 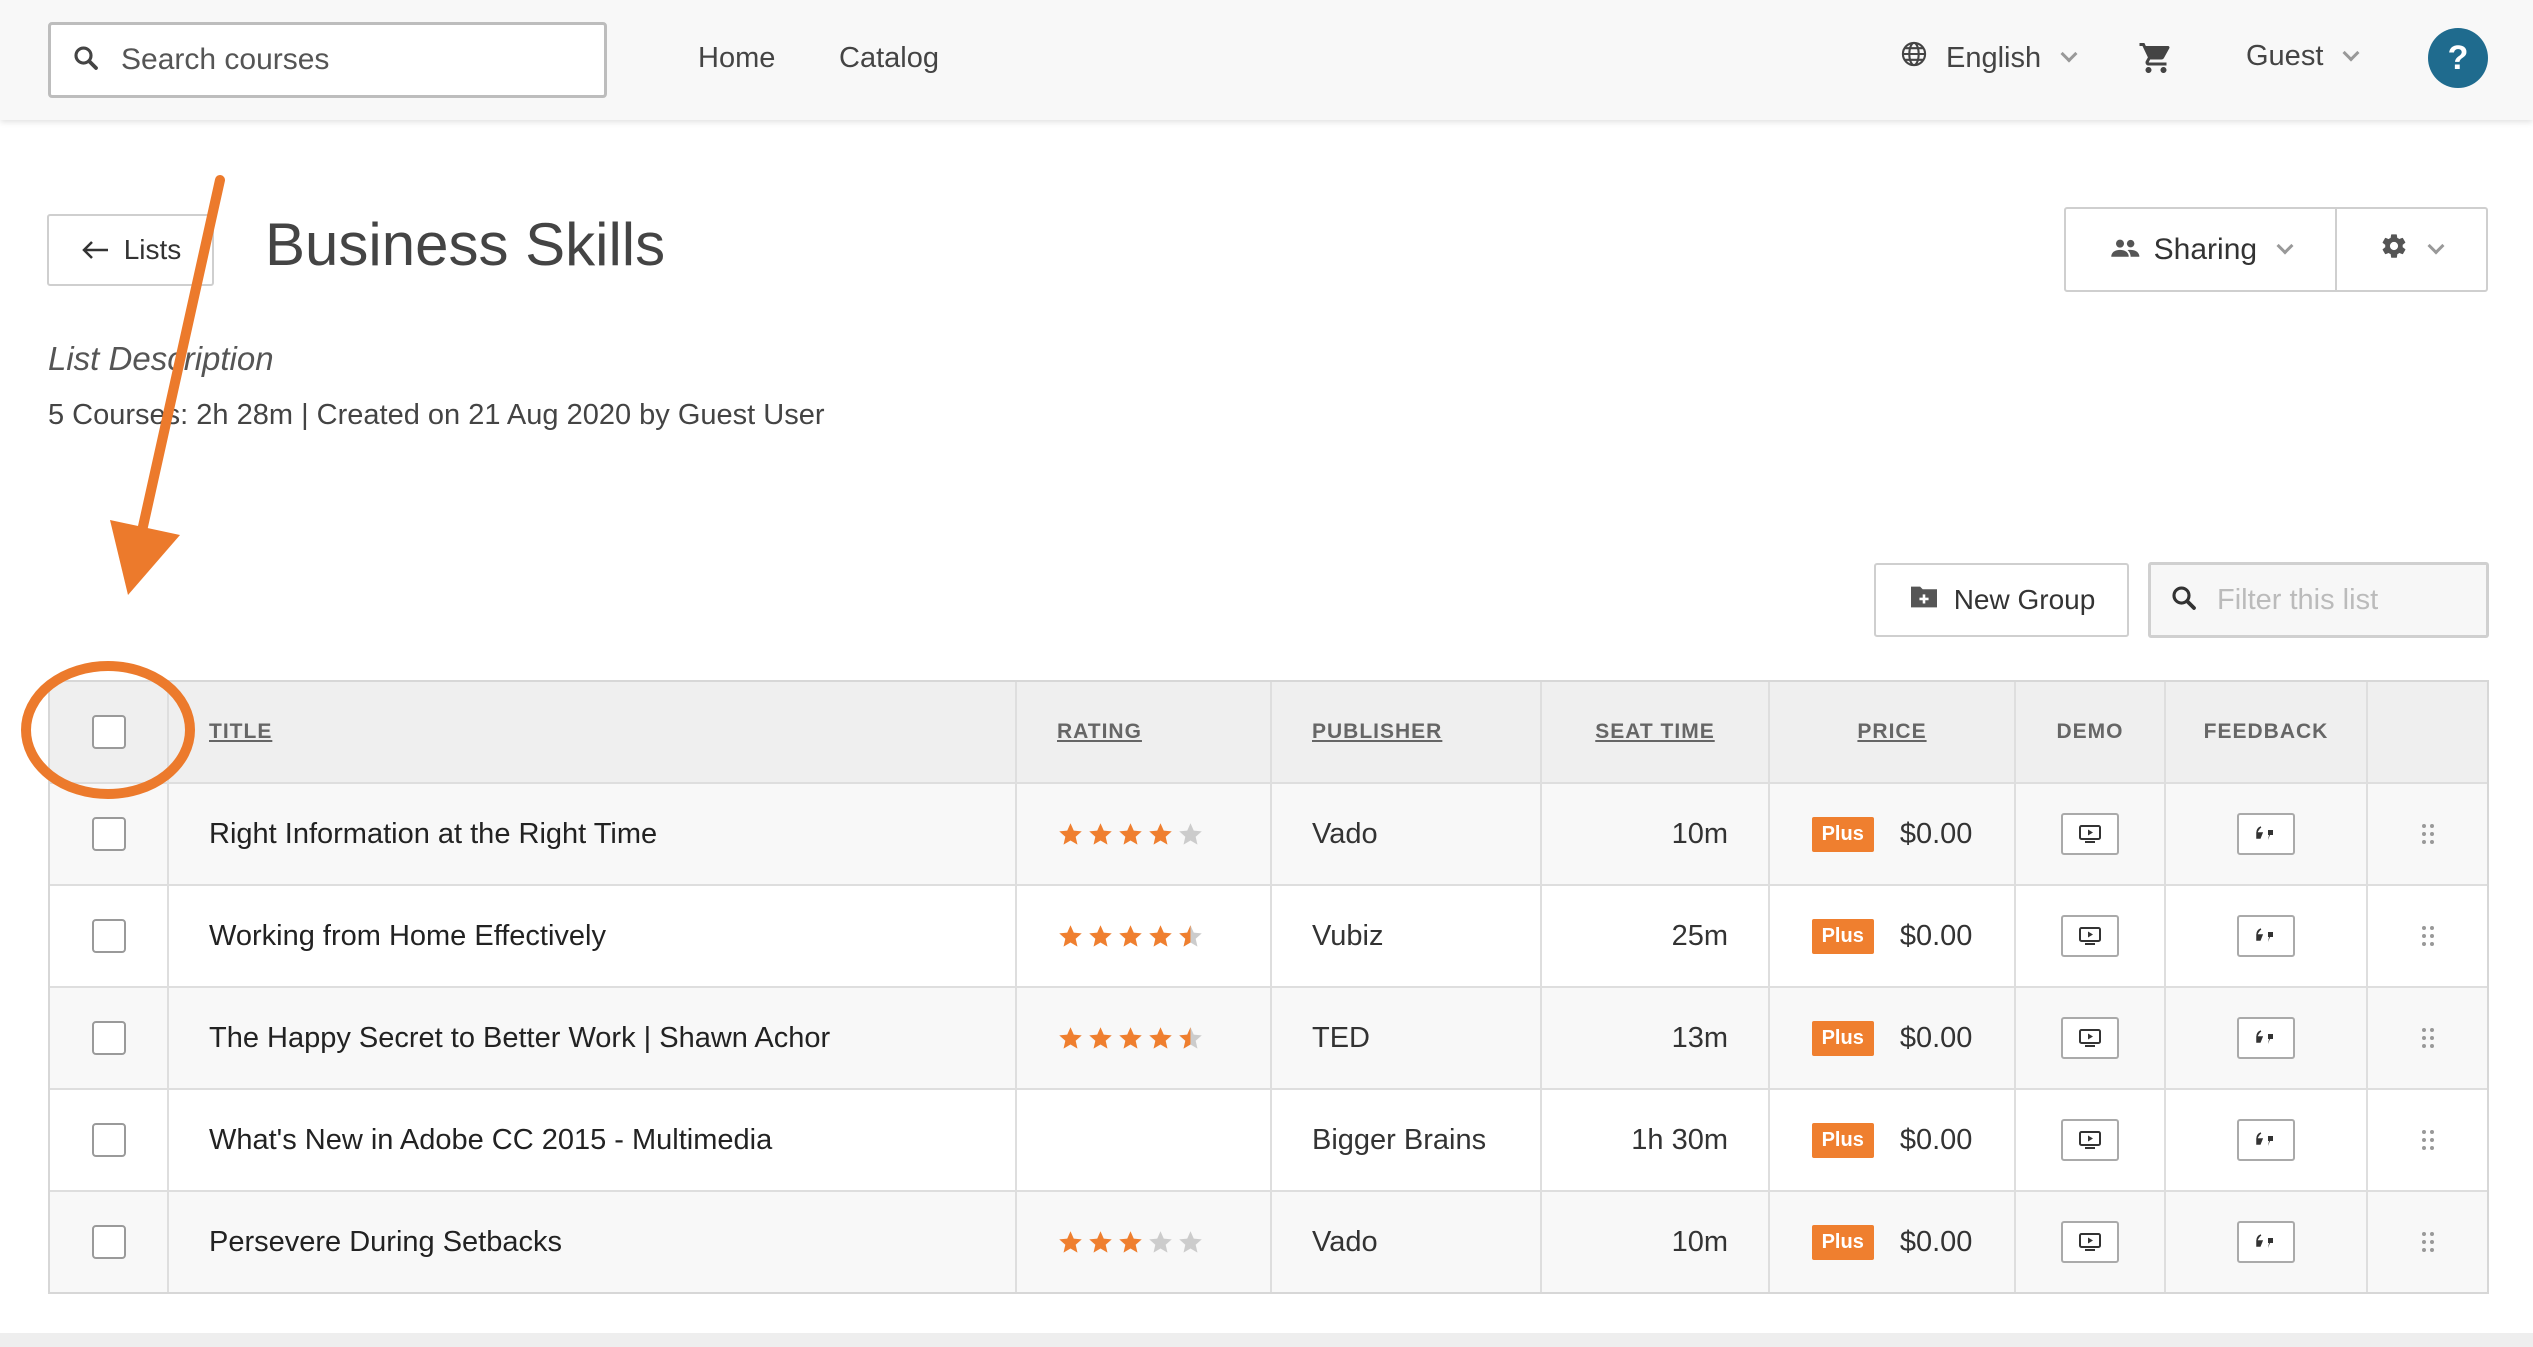 What do you see at coordinates (1842, 936) in the screenshot?
I see `plus-badge: Plus` at bounding box center [1842, 936].